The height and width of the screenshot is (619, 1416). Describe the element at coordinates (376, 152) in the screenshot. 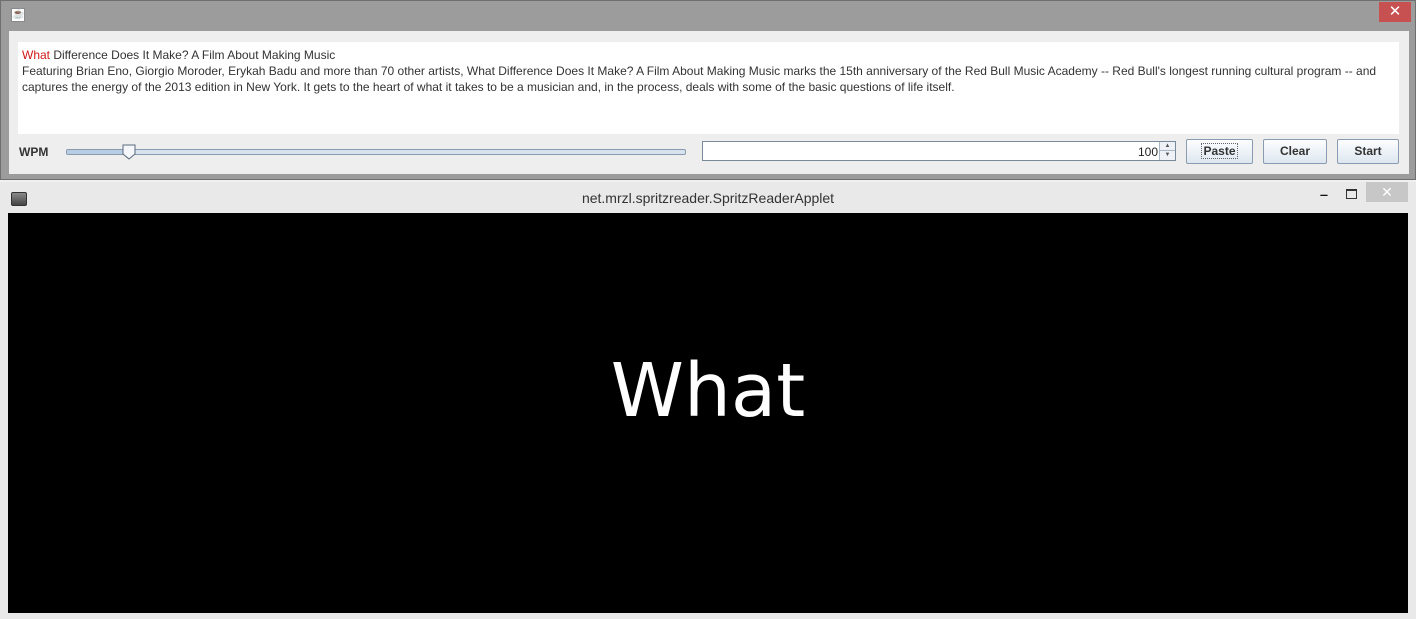

I see `wpm-slider` at that location.